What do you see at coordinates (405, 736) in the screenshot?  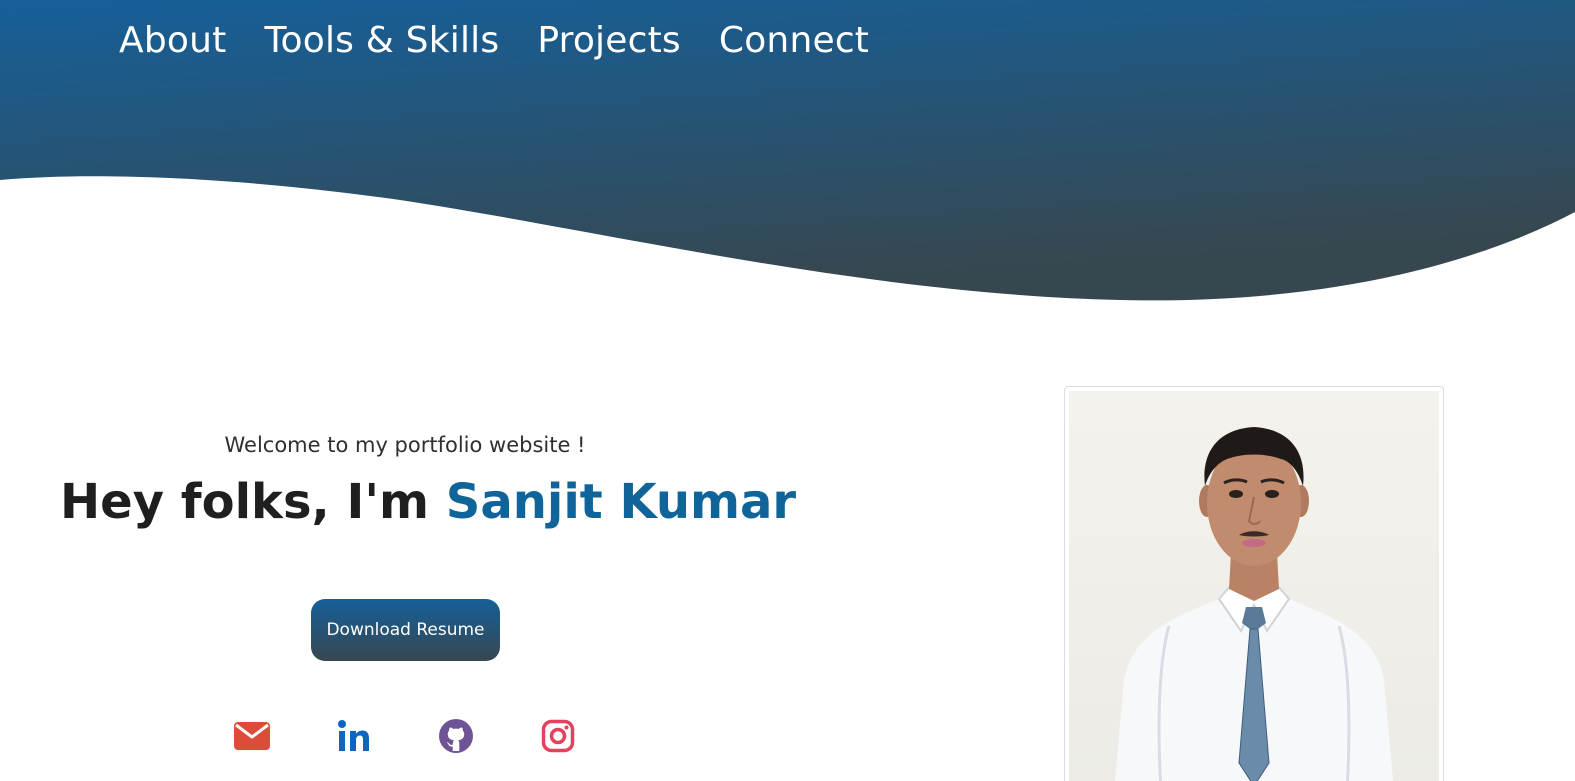 I see `social-links` at bounding box center [405, 736].